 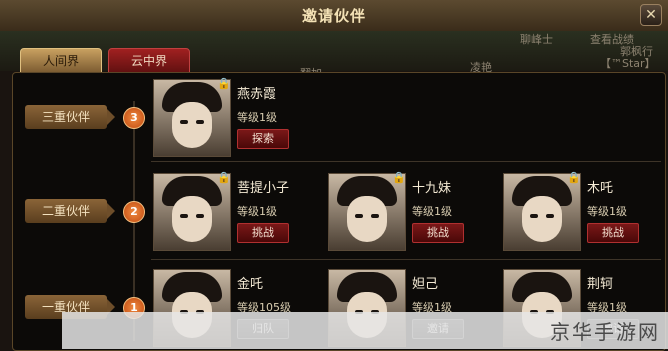 I want to click on title-bar: 邀请伙伴 ✕, so click(x=334, y=16).